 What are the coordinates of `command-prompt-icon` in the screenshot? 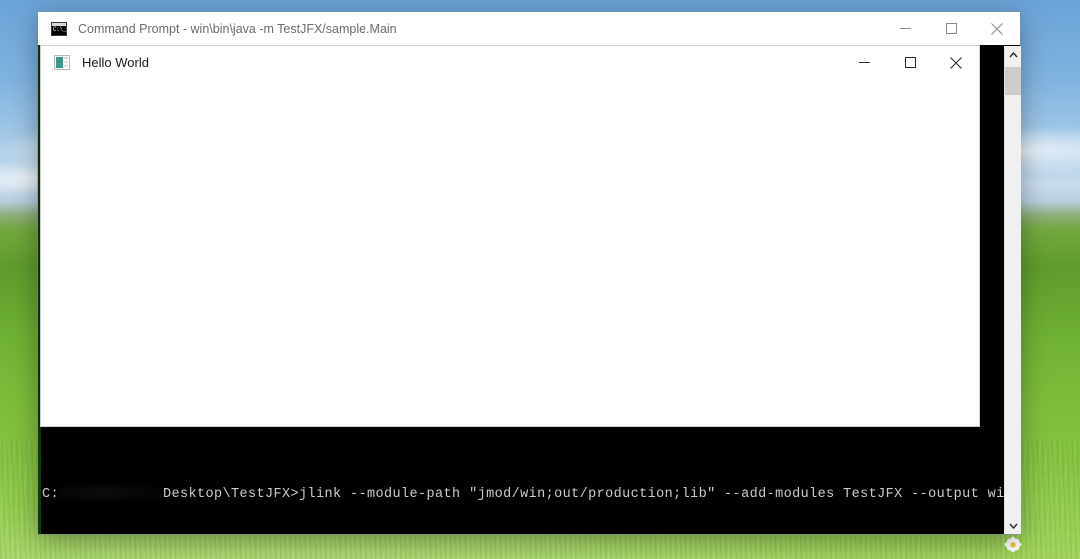 It's located at (59, 28).